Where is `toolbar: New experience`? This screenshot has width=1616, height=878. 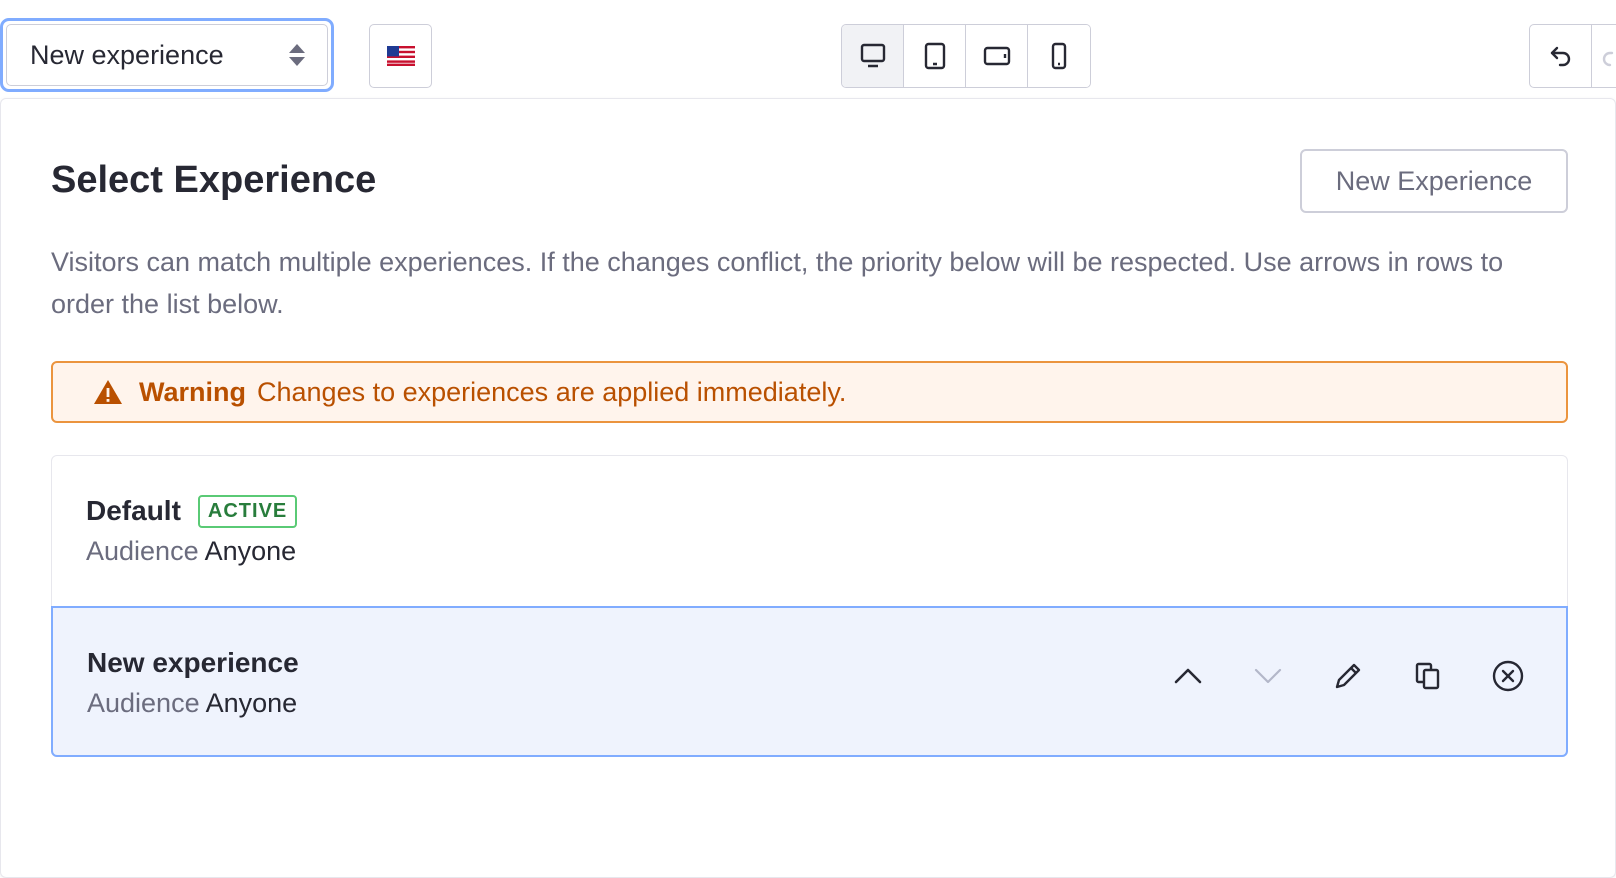
toolbar: New experience is located at coordinates (808, 49).